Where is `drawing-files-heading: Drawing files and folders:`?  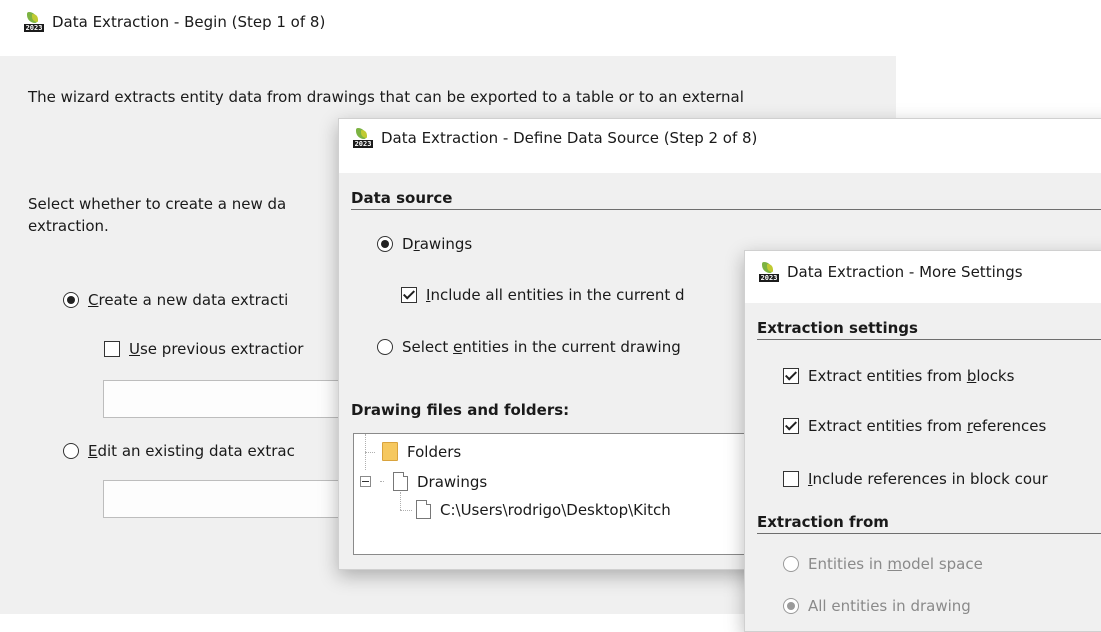
drawing-files-heading: Drawing files and folders: is located at coordinates (460, 410).